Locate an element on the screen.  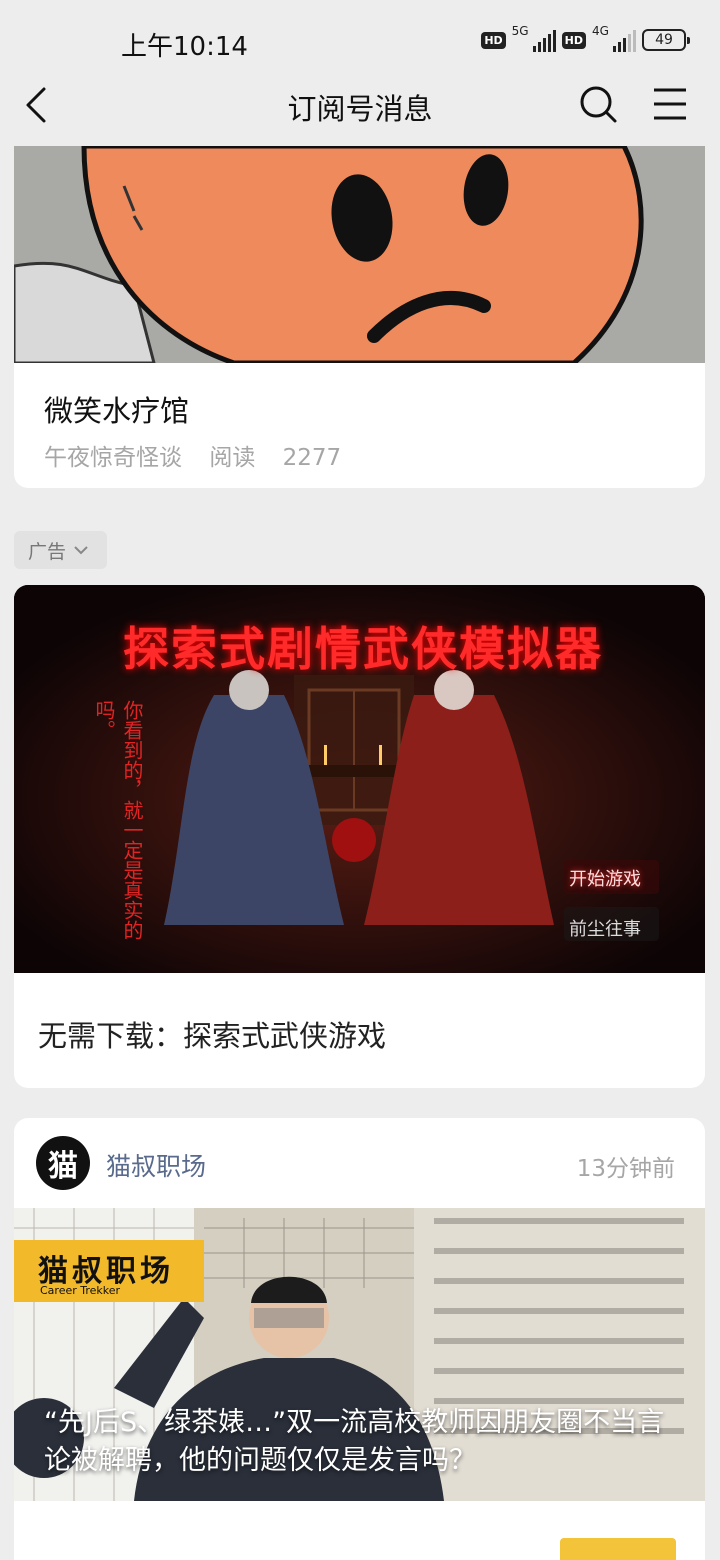
ad-tag-button: 广告 is located at coordinates (60, 550).